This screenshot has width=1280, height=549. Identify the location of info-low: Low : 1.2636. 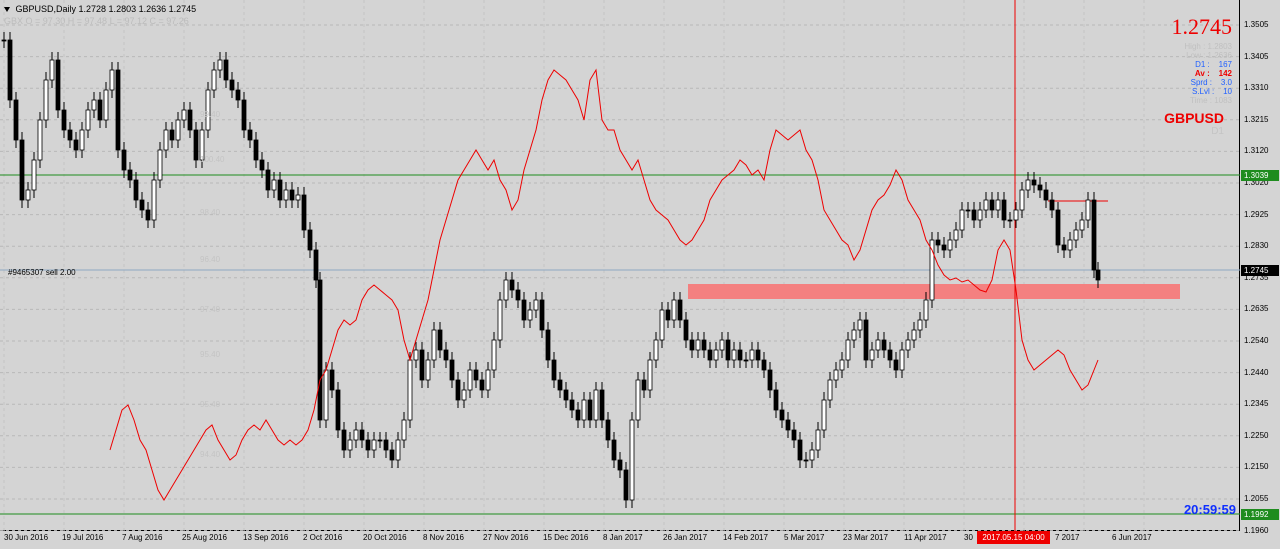
(1209, 55).